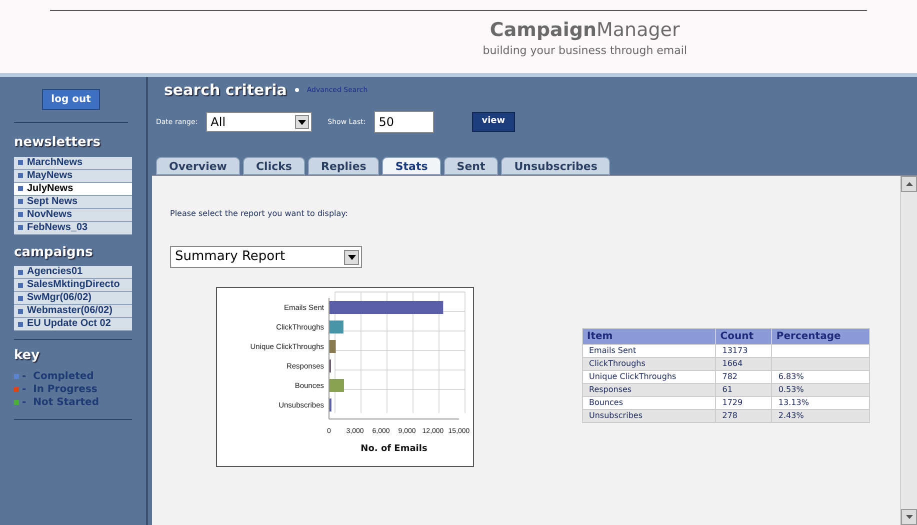 Image resolution: width=917 pixels, height=525 pixels. Describe the element at coordinates (73, 176) in the screenshot. I see `sidebar-item: MayNews` at that location.